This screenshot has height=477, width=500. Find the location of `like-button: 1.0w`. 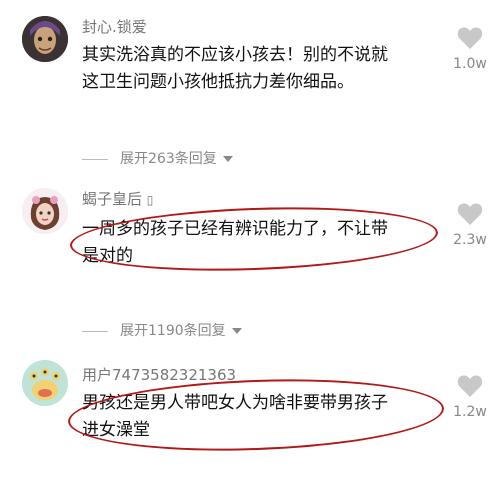

like-button: 1.0w is located at coordinates (470, 49).